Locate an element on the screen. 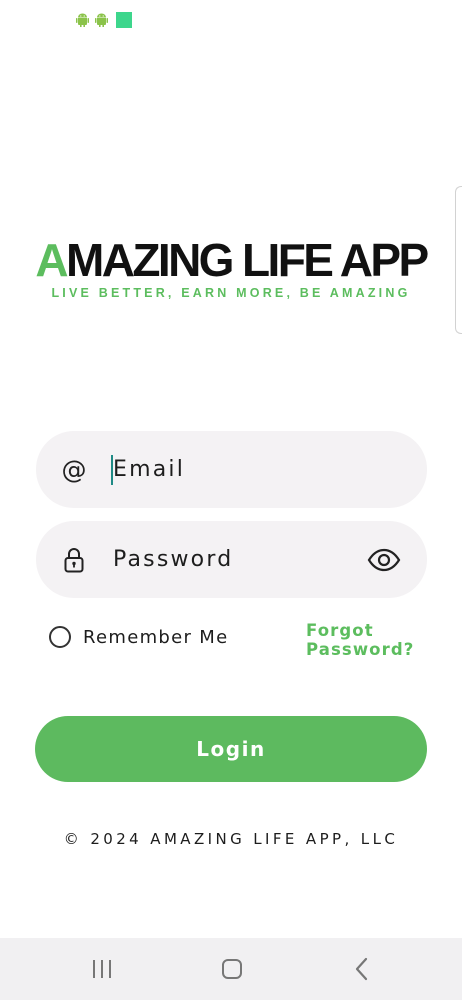  password-input is located at coordinates (233, 559).